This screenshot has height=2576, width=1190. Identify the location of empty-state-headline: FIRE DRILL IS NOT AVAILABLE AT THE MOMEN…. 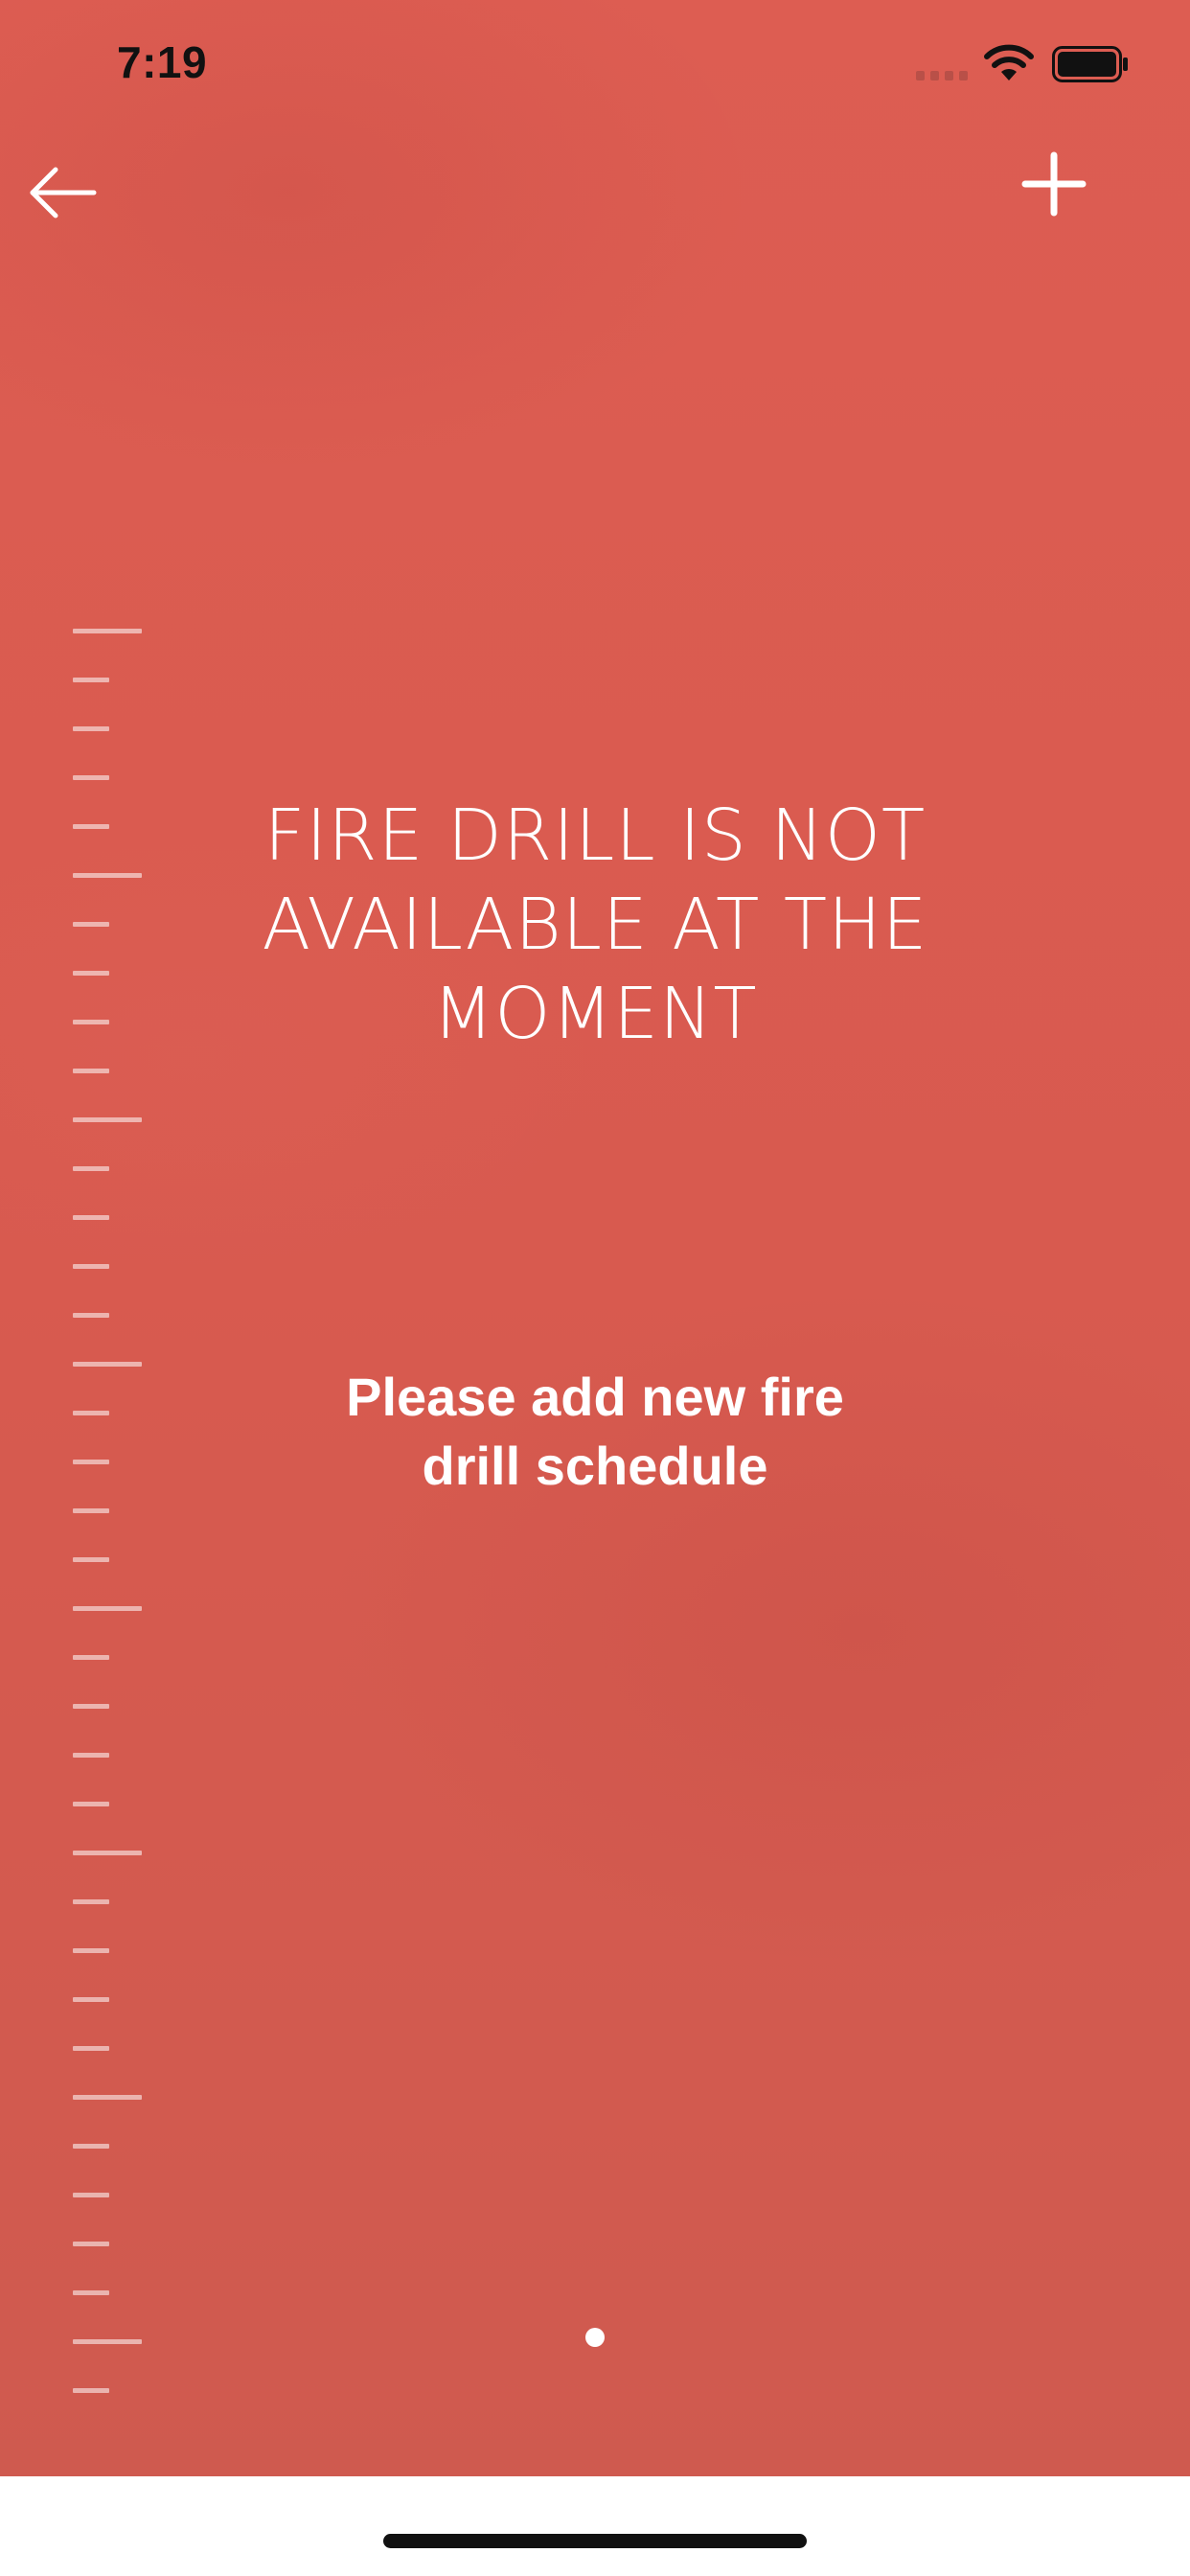
(595, 924).